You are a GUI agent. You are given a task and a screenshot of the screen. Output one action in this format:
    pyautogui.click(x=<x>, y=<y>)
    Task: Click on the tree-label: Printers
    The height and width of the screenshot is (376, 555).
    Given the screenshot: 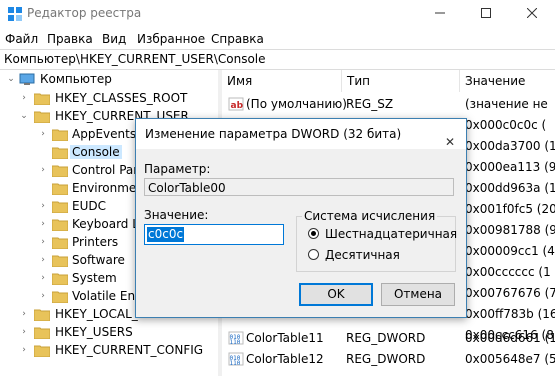 What is the action you would take?
    pyautogui.click(x=95, y=242)
    